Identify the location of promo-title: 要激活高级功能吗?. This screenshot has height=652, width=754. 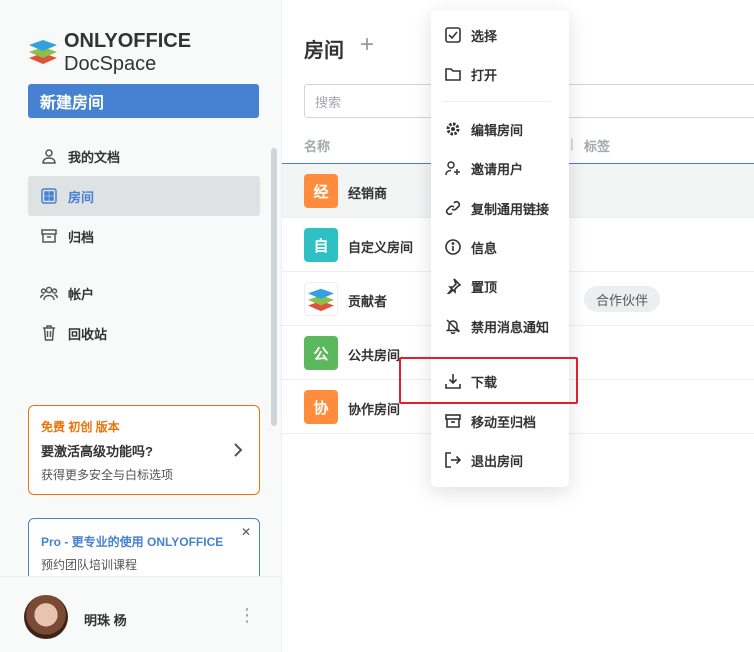
(97, 451).